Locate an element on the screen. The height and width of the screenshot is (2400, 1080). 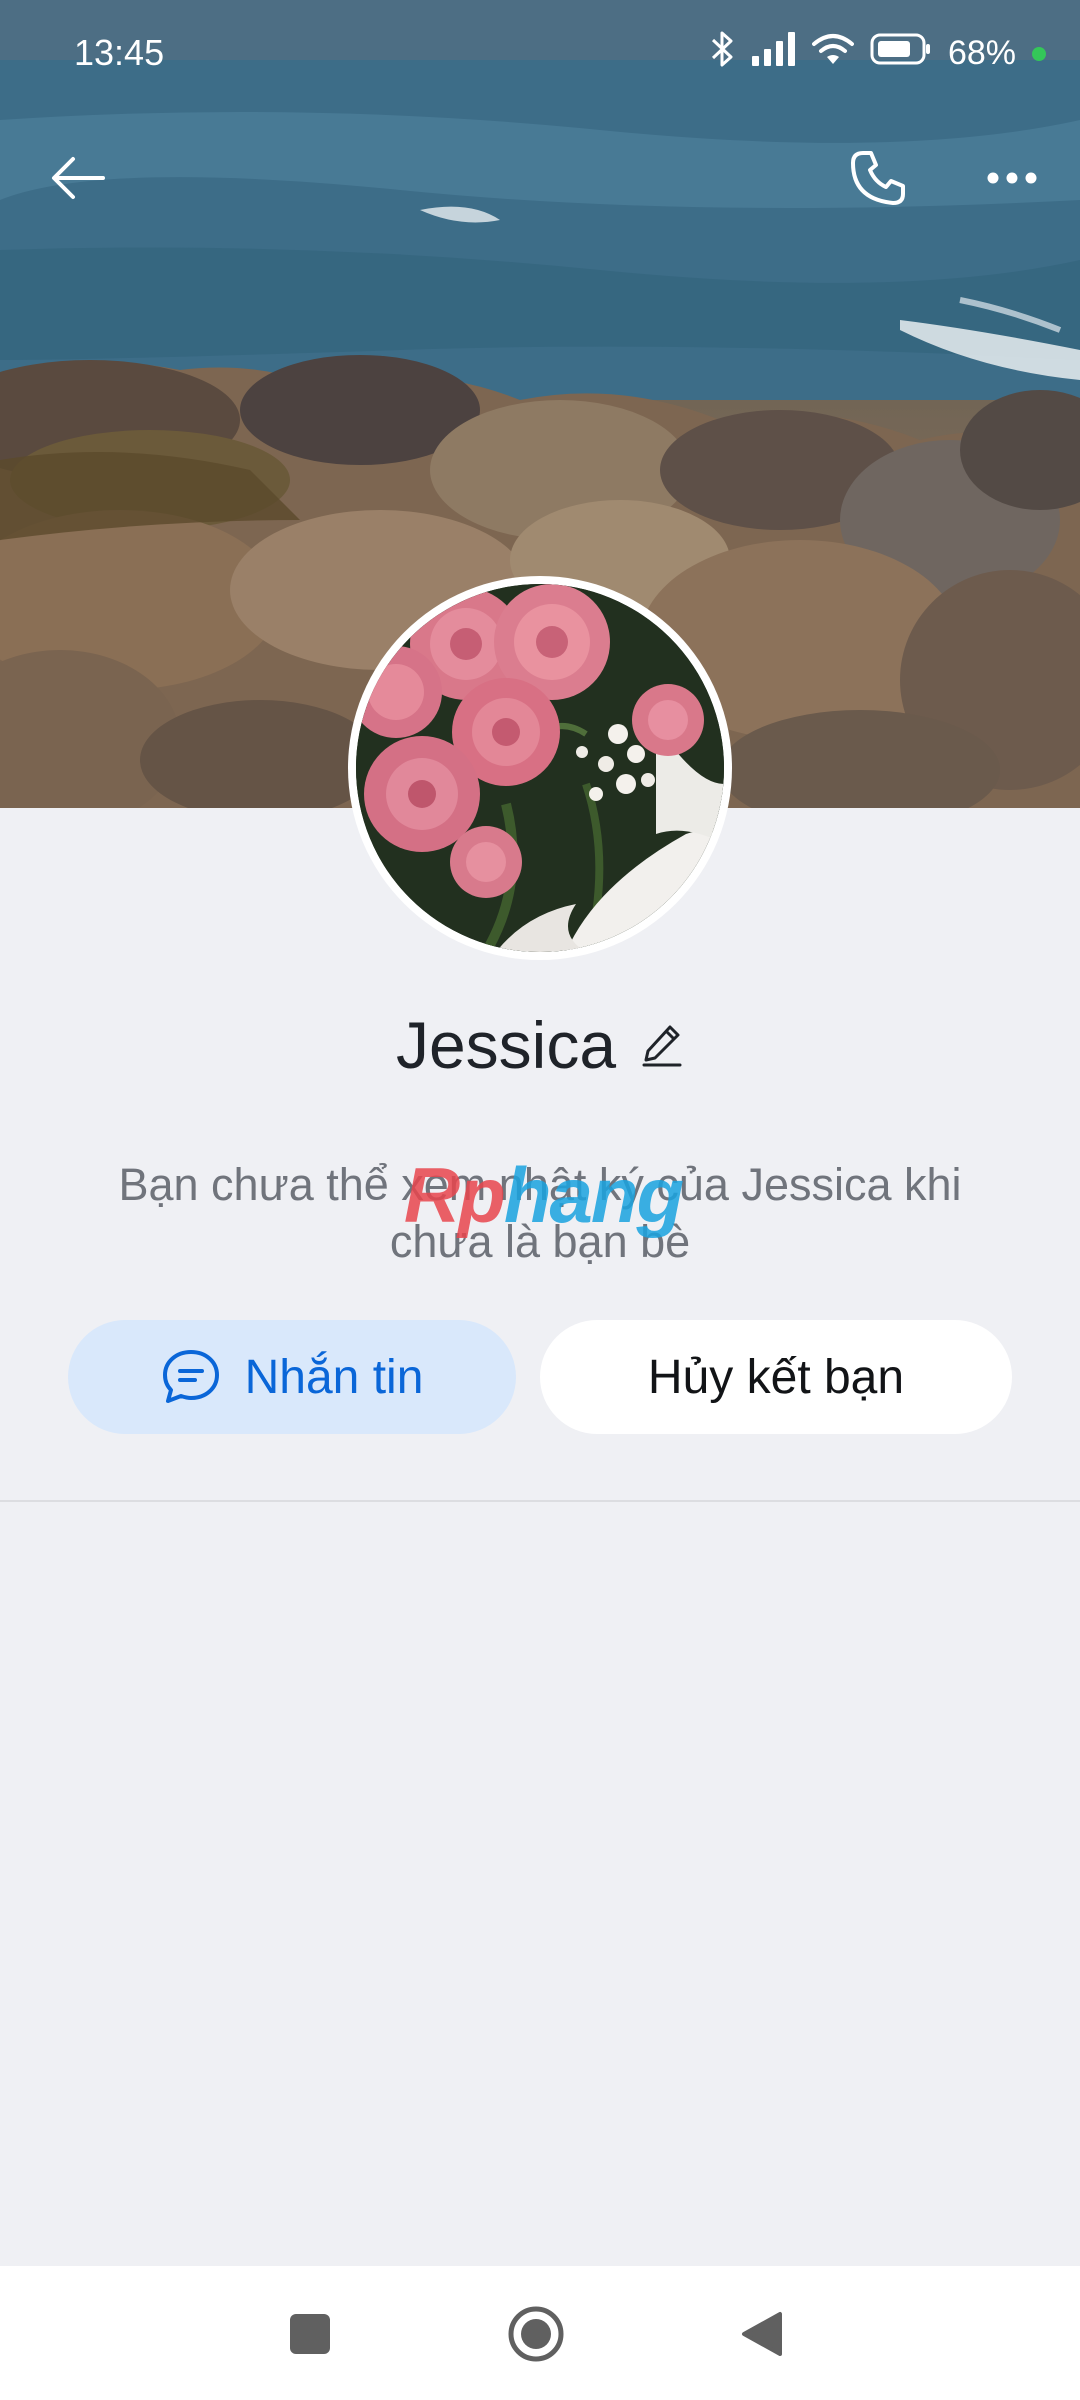
watermark-logo: Rp hang is located at coordinates (543, 1195).